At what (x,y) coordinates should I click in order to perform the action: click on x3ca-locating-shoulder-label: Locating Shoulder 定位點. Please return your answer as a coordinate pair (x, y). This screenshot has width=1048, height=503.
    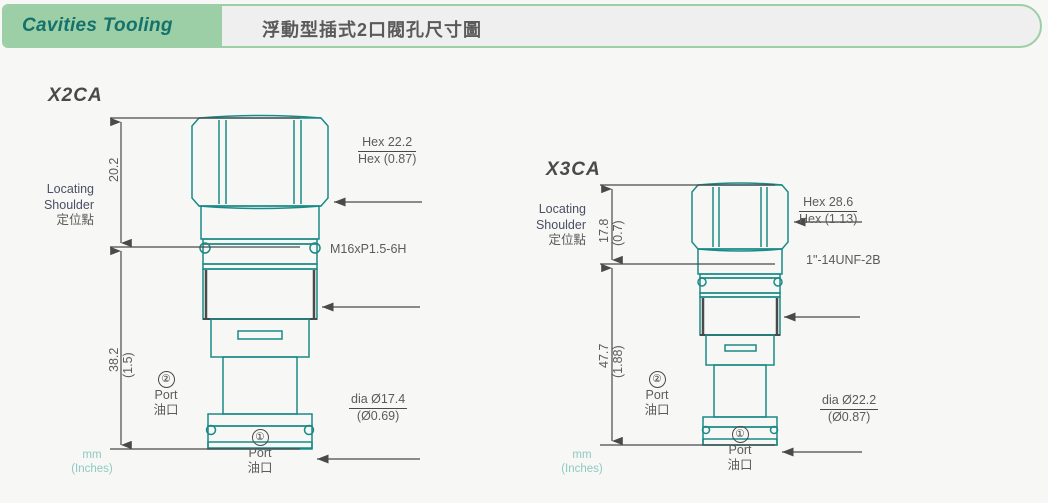
    Looking at the image, I should click on (547, 225).